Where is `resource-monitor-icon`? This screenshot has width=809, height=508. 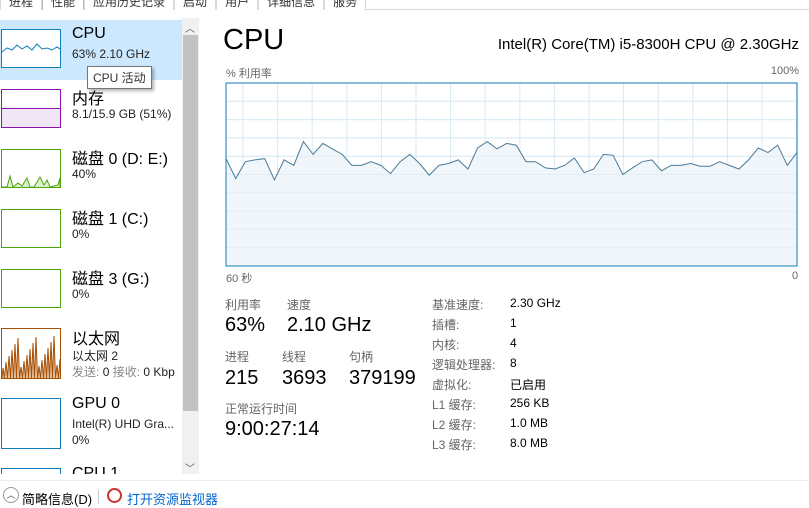 resource-monitor-icon is located at coordinates (114, 495).